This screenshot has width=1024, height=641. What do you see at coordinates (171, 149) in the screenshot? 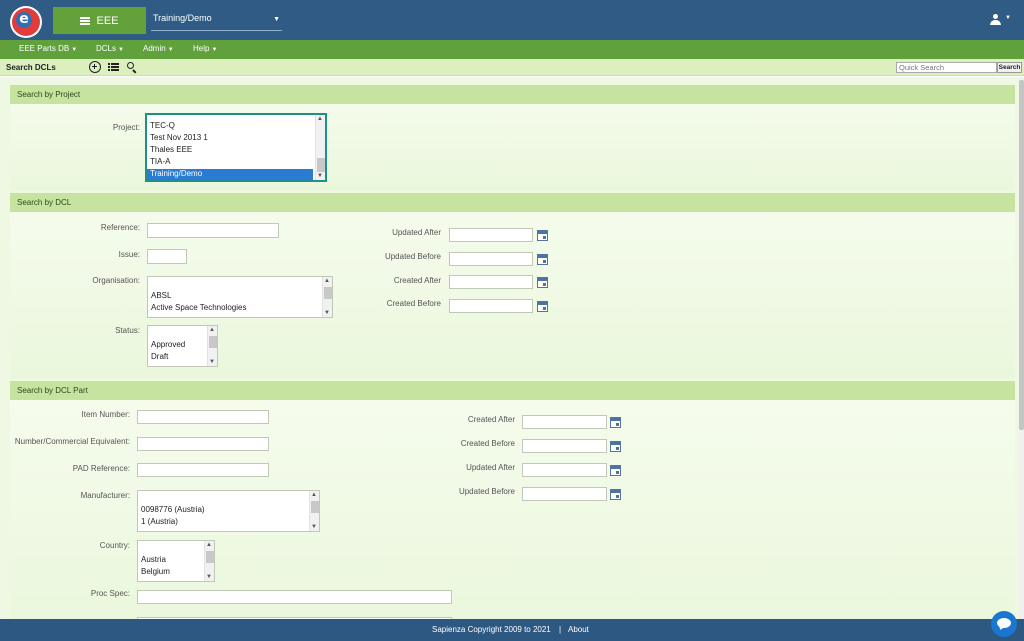
I see `list-item: Thales EEE` at bounding box center [171, 149].